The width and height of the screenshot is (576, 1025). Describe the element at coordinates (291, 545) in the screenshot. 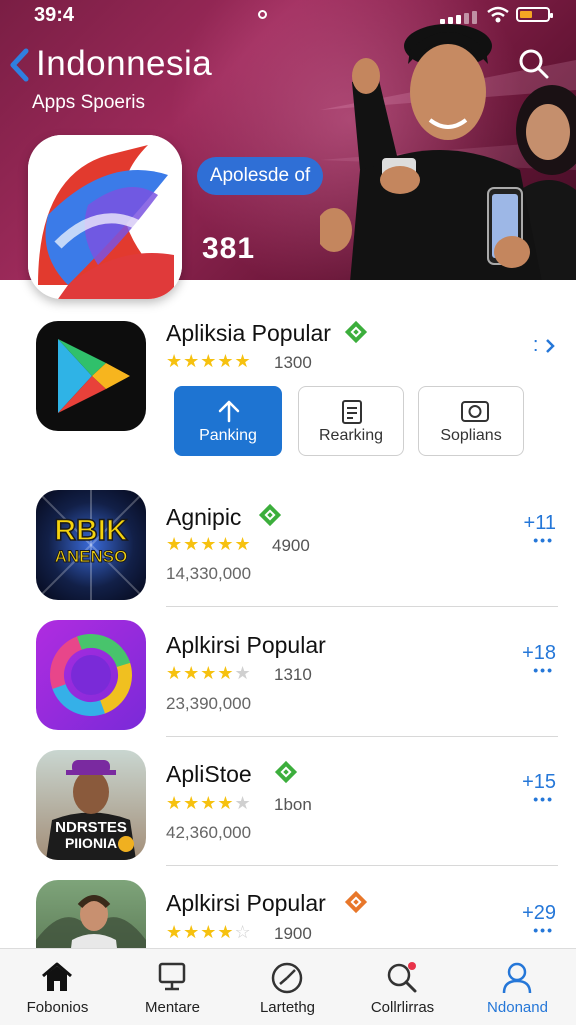

I see `app-rating-agnipic: 4900` at that location.